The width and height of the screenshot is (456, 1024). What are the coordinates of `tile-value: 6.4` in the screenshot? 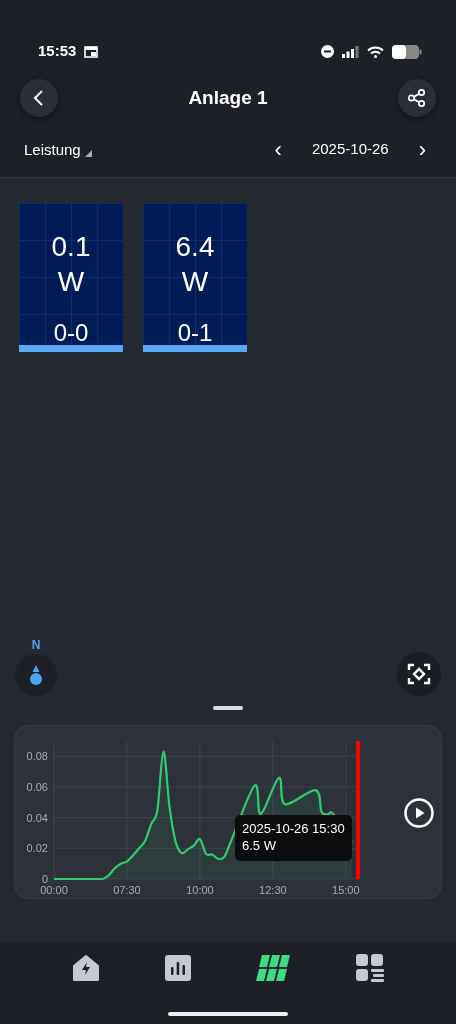 It's located at (195, 247).